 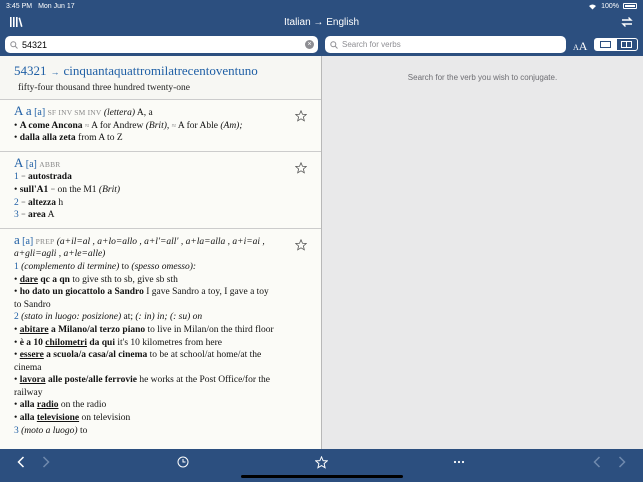 I want to click on status-date: Mon Jun 17, so click(x=56, y=6).